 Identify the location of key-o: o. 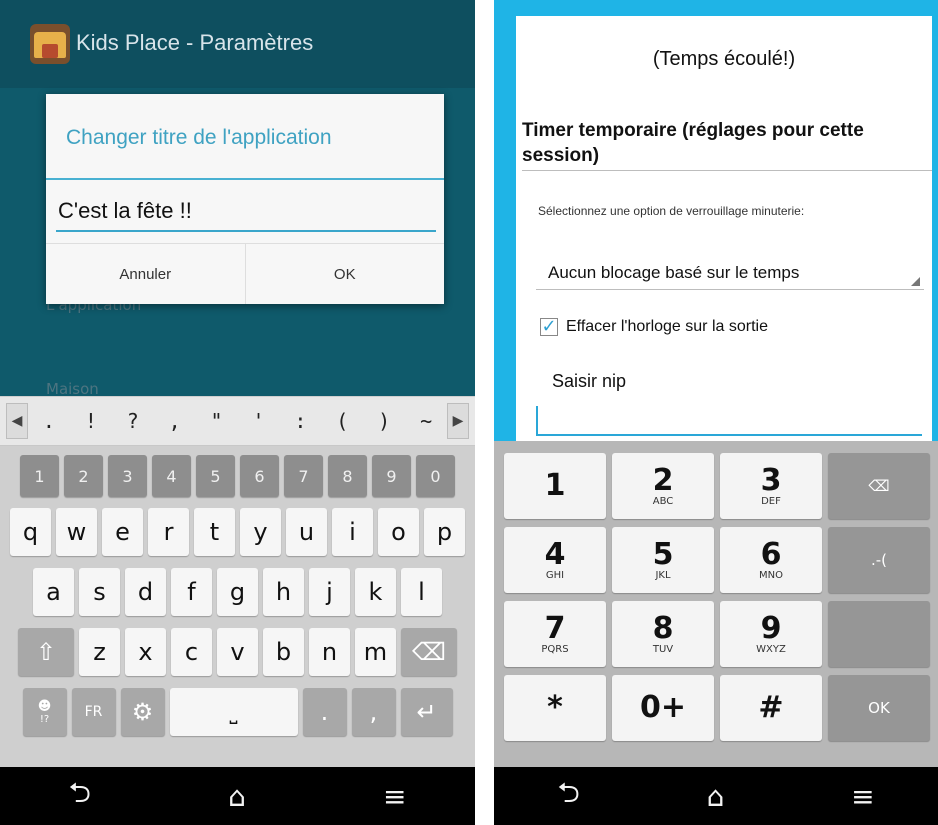
(398, 532).